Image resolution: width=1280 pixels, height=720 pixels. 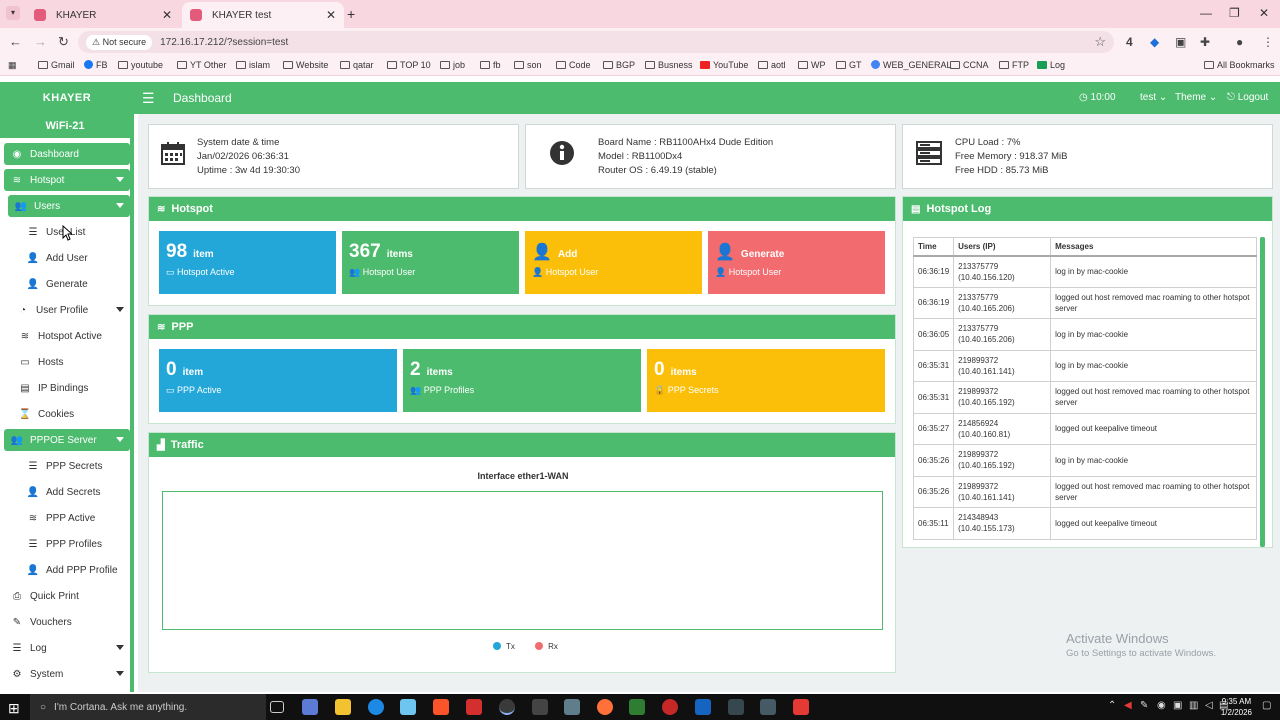 What do you see at coordinates (75, 232) in the screenshot?
I see `sidebar-item-user-list: ☰ User List` at bounding box center [75, 232].